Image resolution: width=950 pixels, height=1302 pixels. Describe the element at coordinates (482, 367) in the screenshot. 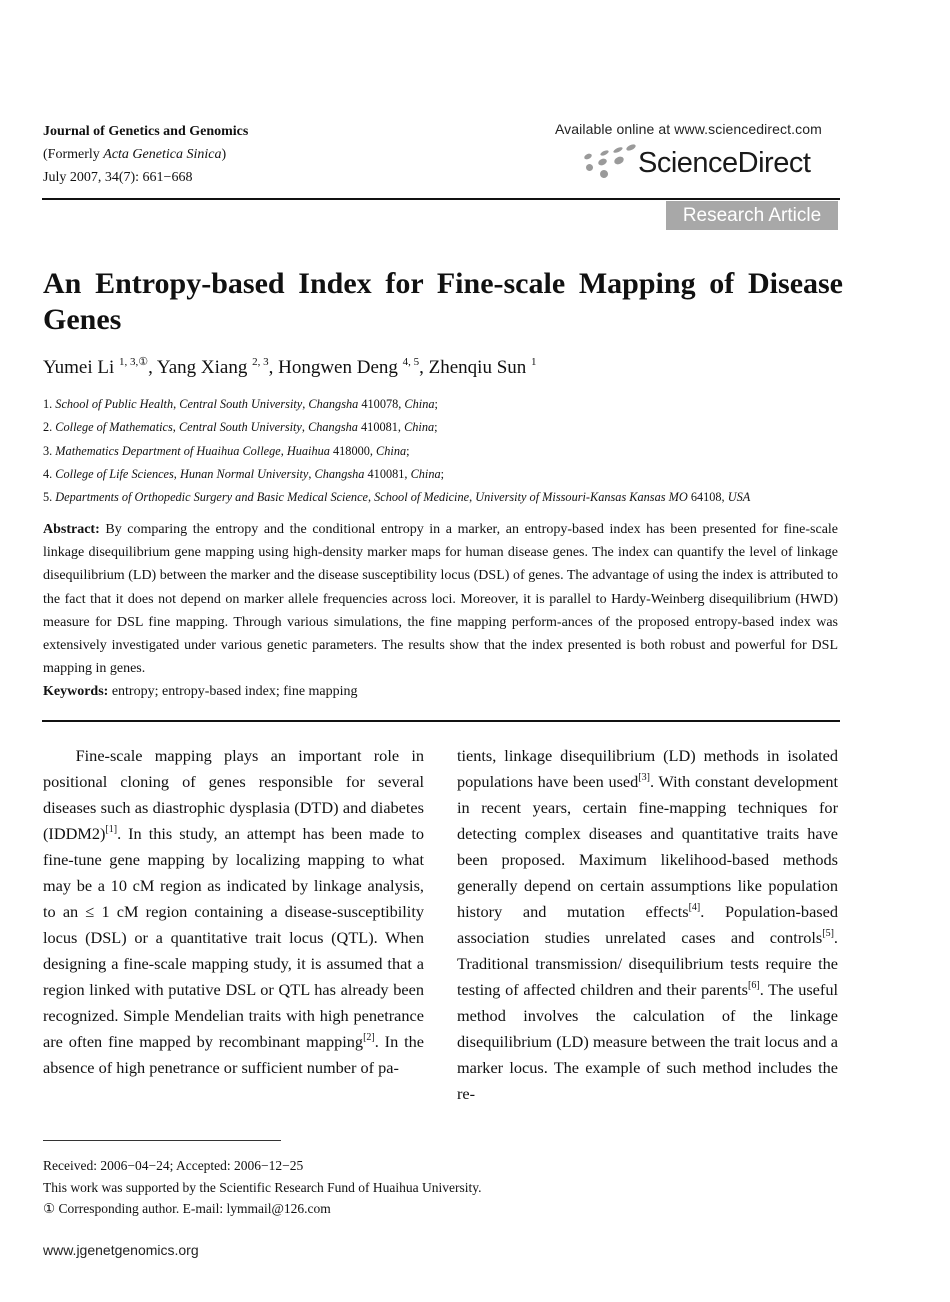

I see `author: Zhenqiu Sun 1` at that location.